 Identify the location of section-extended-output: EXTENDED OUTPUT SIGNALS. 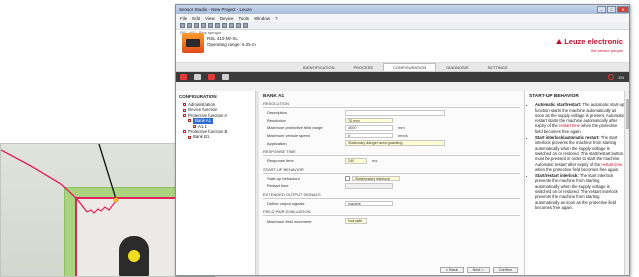
(391, 195).